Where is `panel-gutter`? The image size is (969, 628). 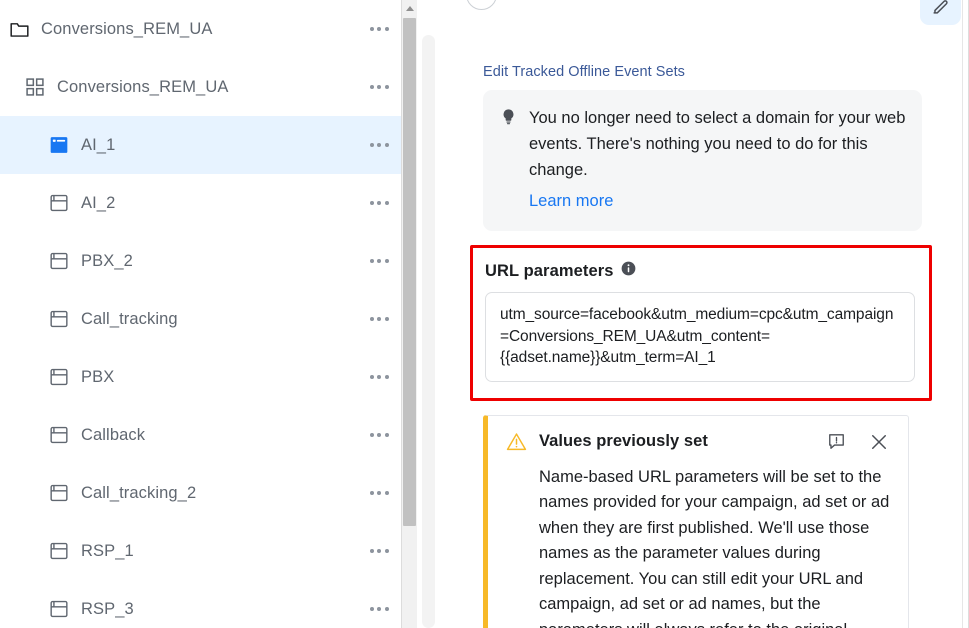 panel-gutter is located at coordinates (433, 314).